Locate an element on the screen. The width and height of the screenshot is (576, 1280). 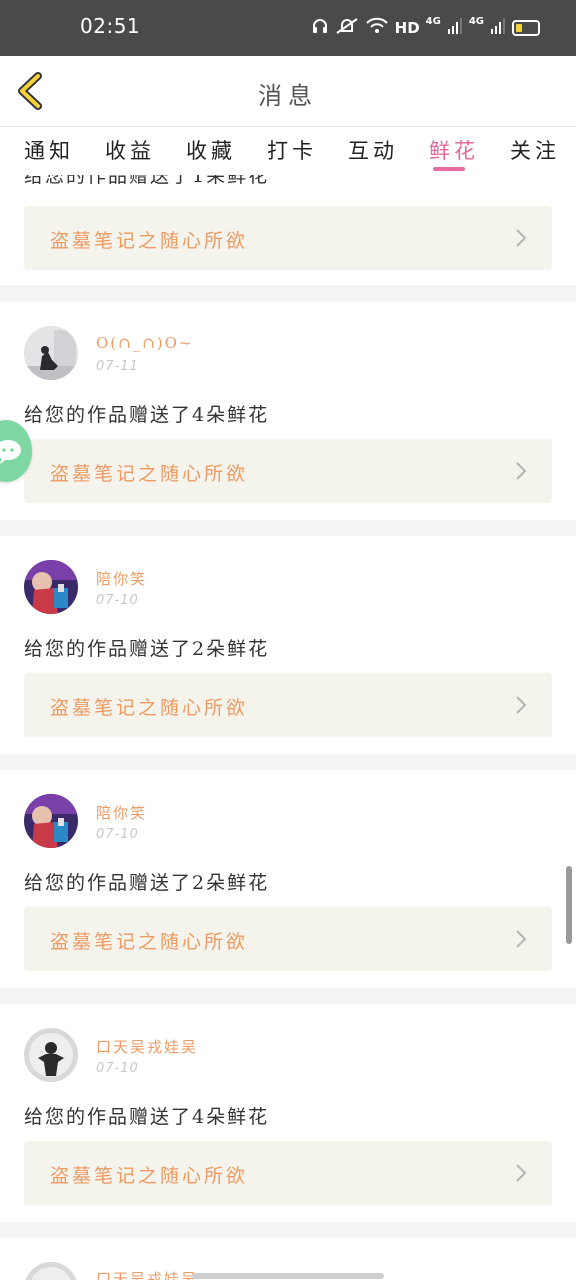
tab-notifications: 通知 is located at coordinates (49, 150).